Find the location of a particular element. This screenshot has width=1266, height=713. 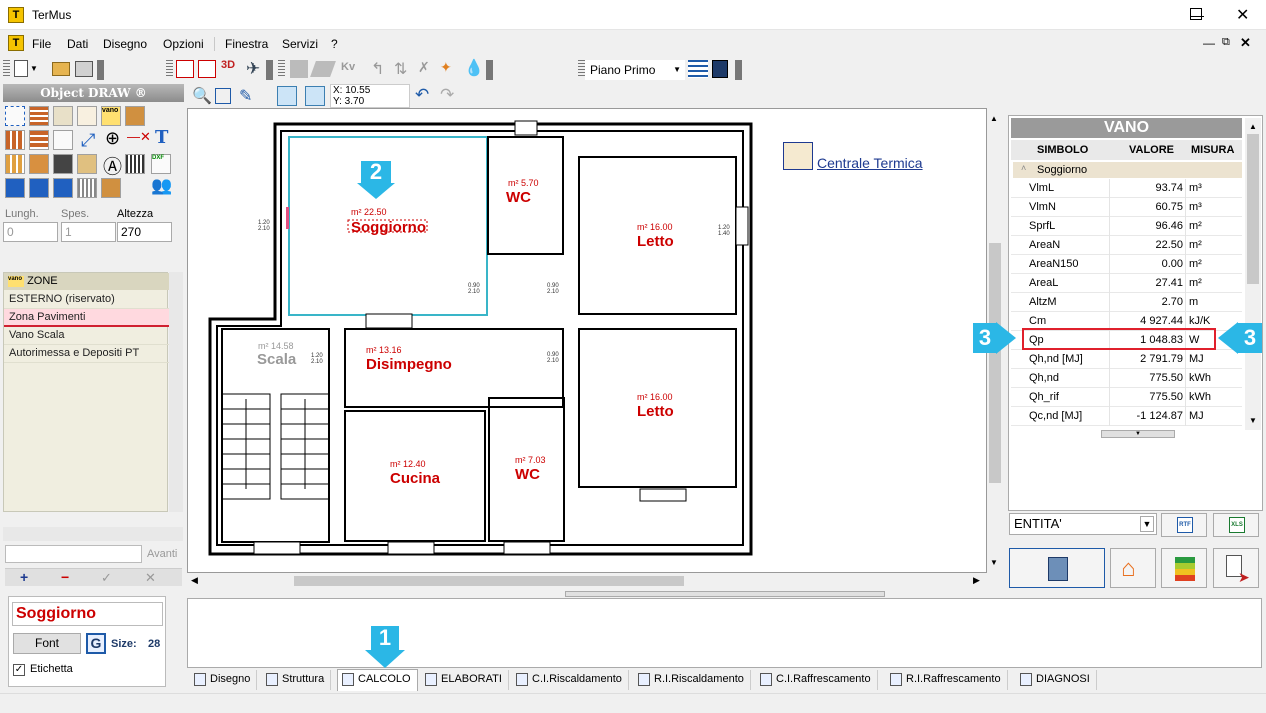

crosshair-icon: ⊕ is located at coordinates (112, 138).